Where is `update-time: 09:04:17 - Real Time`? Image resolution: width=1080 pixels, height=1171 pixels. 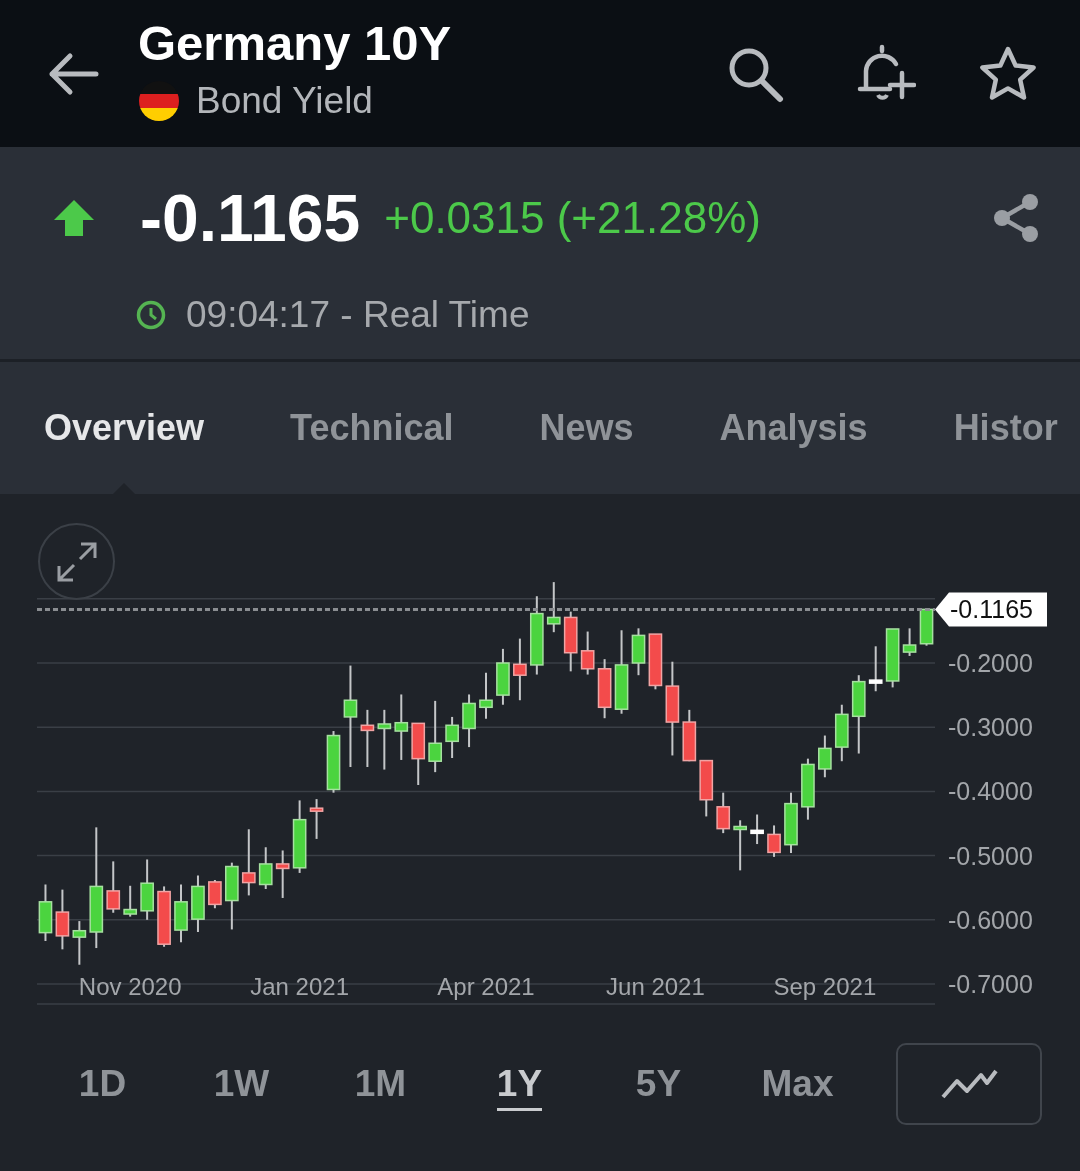
update-time: 09:04:17 - Real Time is located at coordinates (358, 315).